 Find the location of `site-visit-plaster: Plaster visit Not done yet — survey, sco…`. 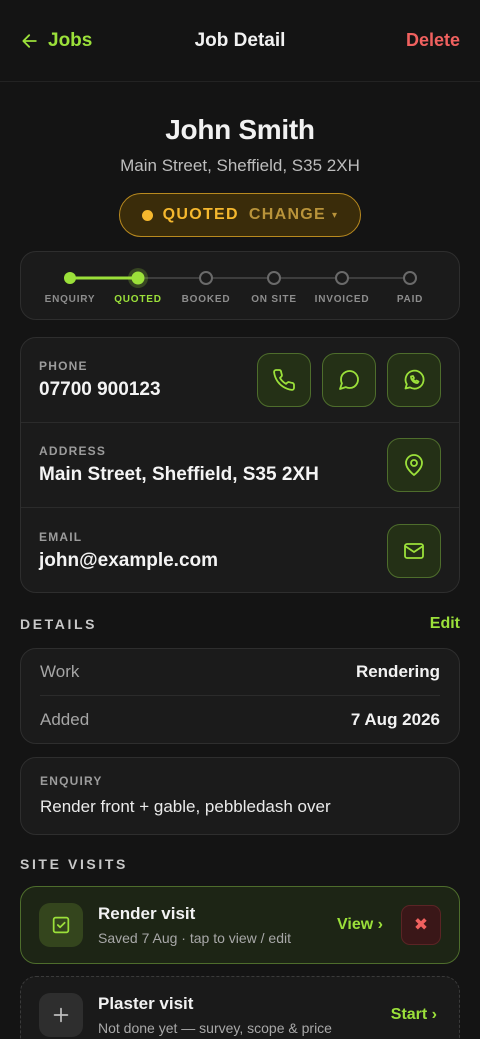

site-visit-plaster: Plaster visit Not done yet — survey, sco… is located at coordinates (240, 1007).